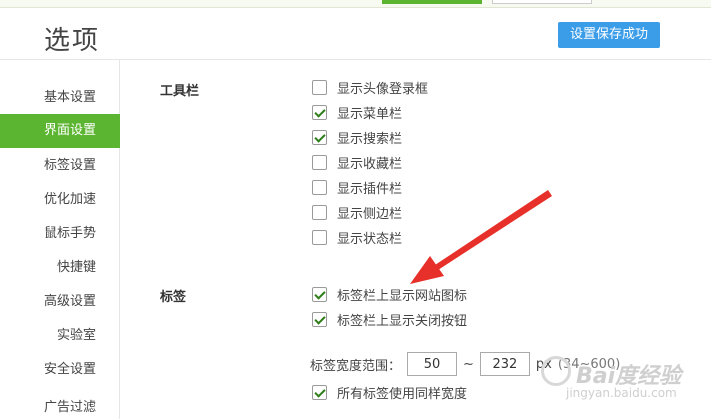 This screenshot has height=419, width=711. What do you see at coordinates (355, 34) in the screenshot?
I see `header: 选项 设置保存成功` at bounding box center [355, 34].